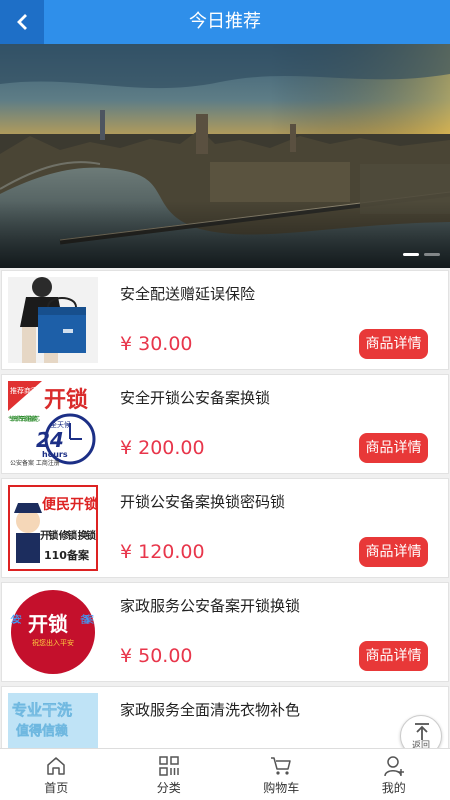  What do you see at coordinates (281, 788) in the screenshot?
I see `tab-cart-label: 购物车` at bounding box center [281, 788].